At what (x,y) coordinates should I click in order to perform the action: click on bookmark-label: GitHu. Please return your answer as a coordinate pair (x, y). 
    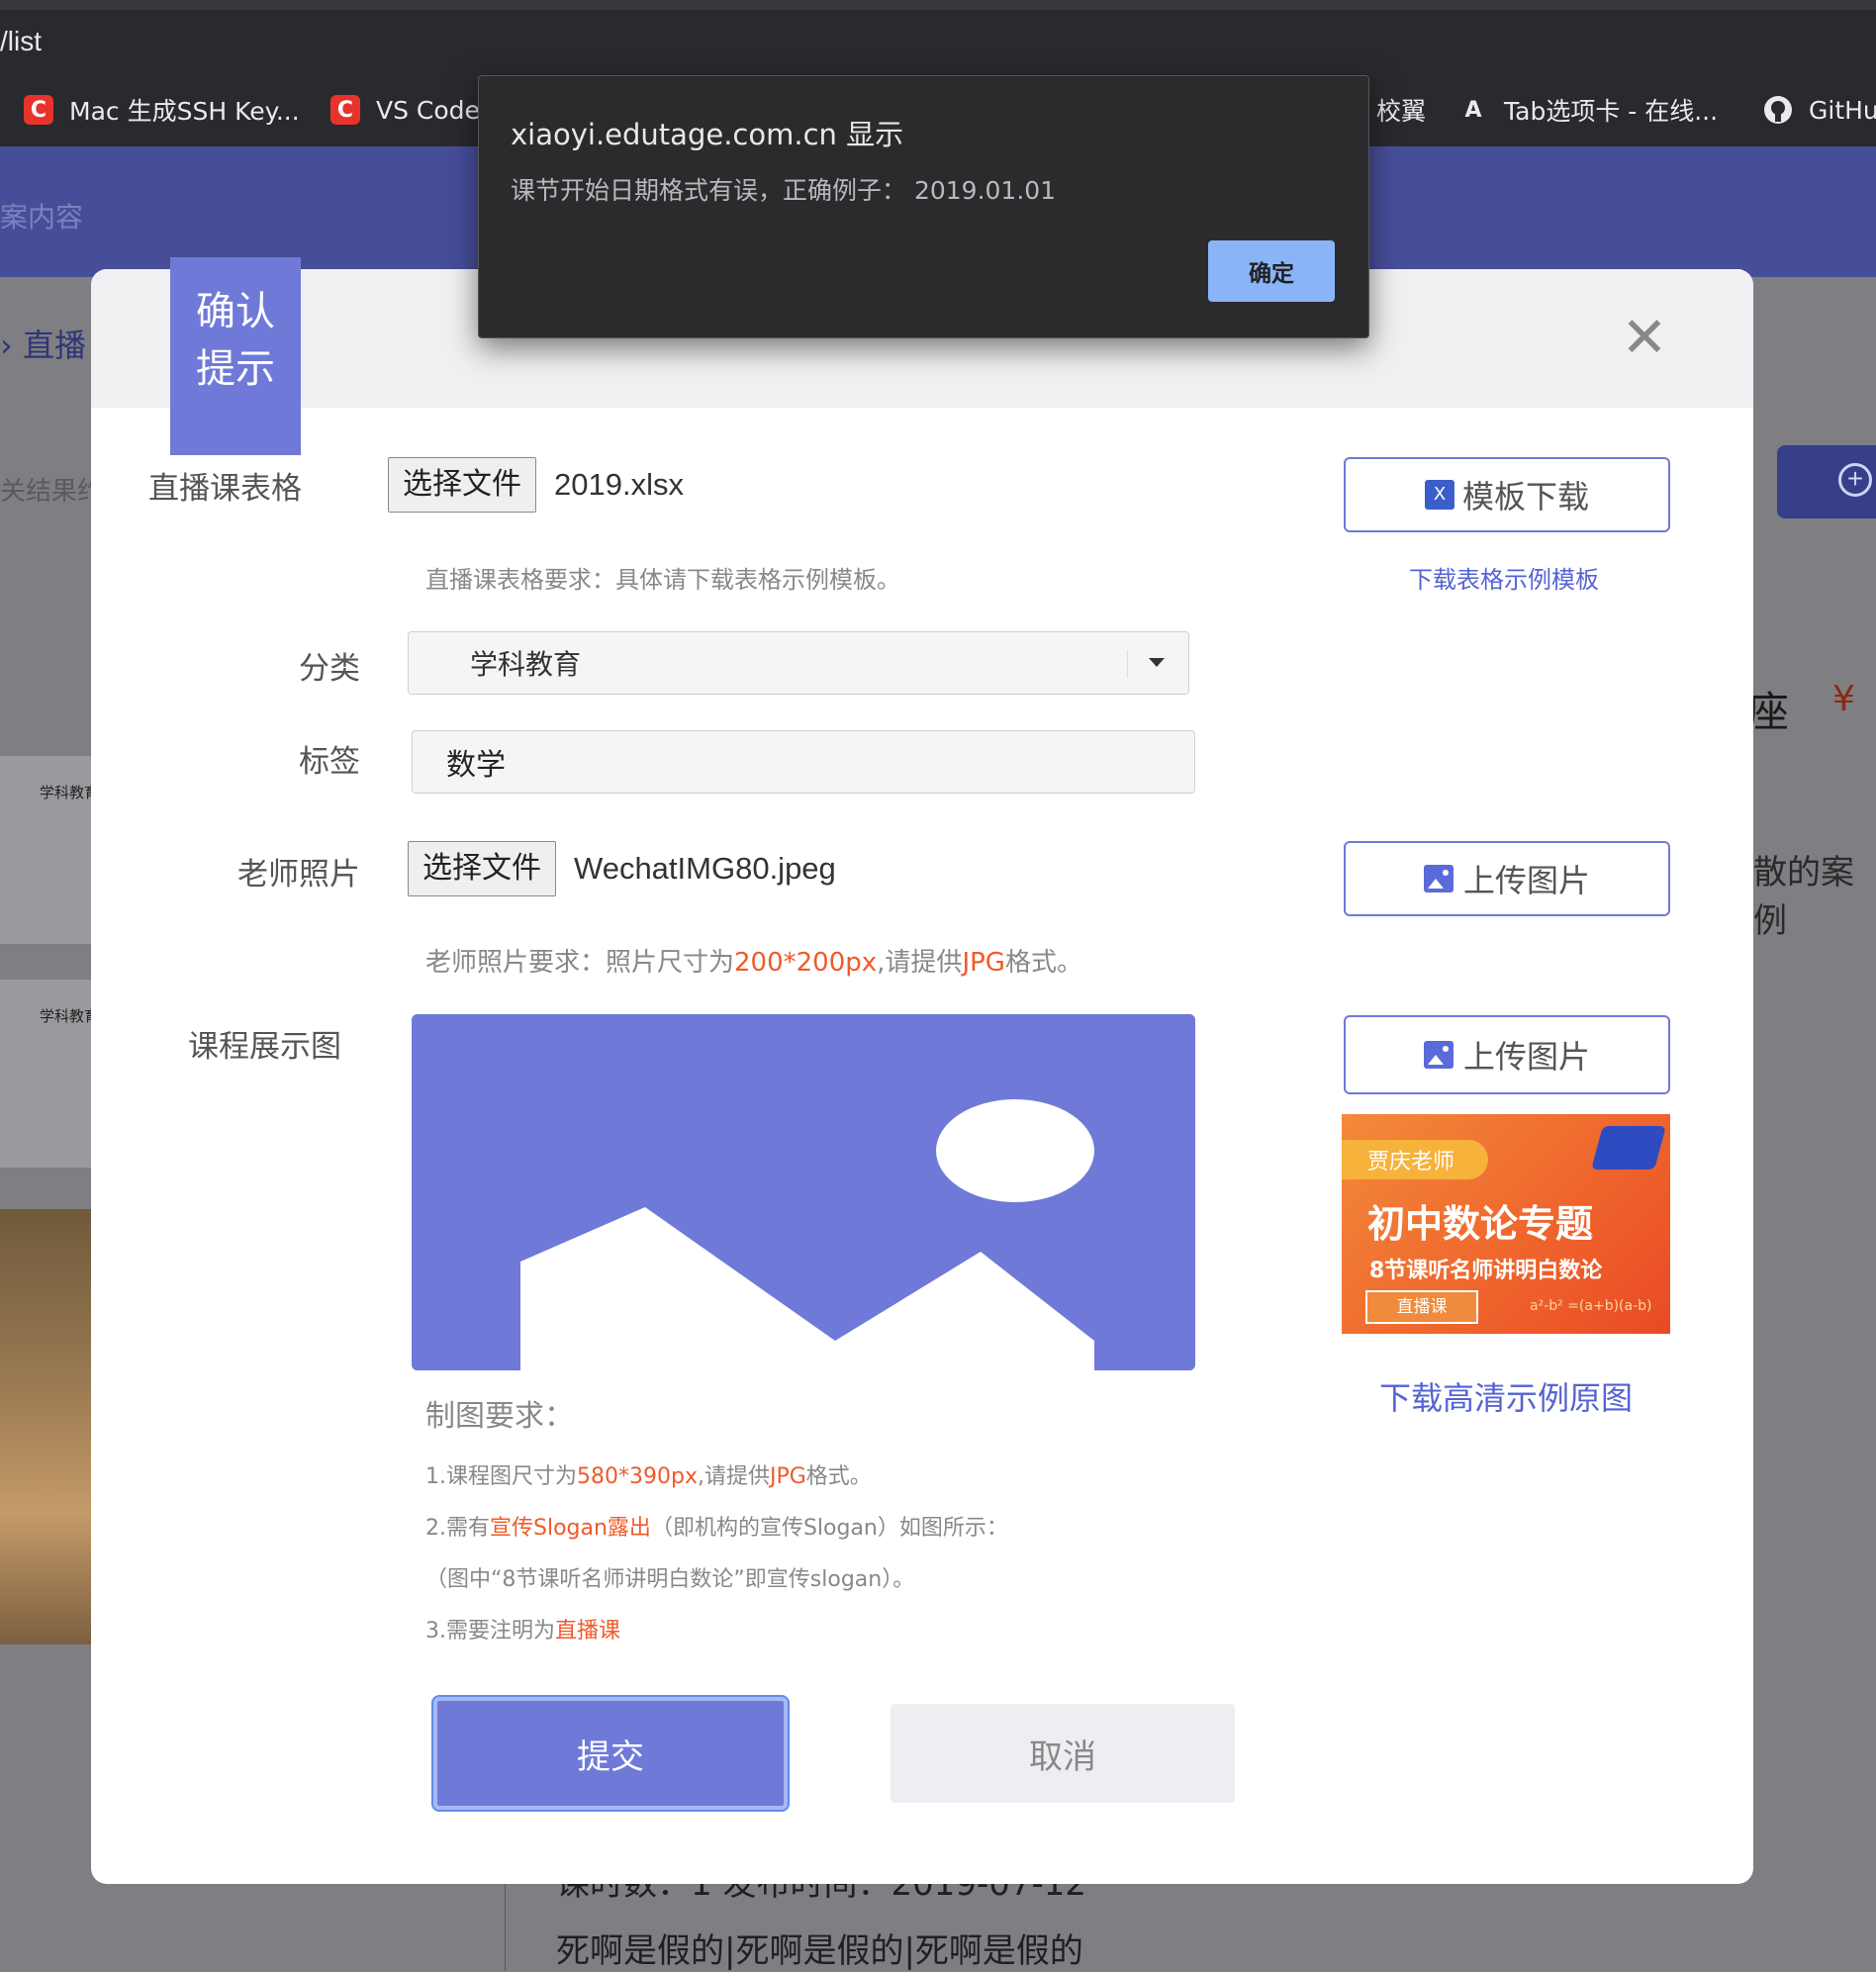
    Looking at the image, I should click on (1842, 110).